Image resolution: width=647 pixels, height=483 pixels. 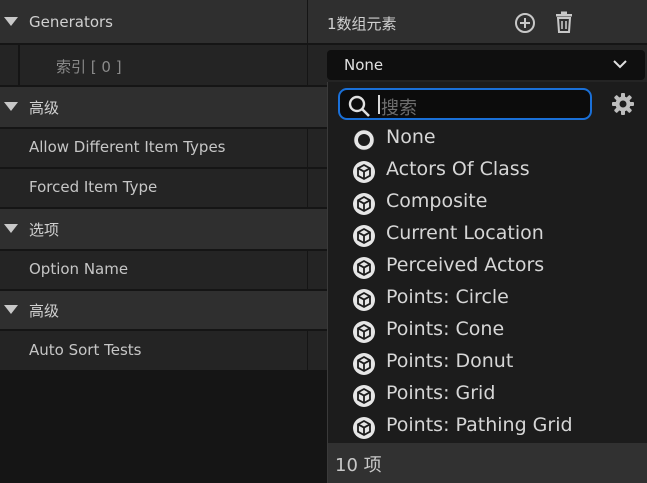 I want to click on column-separator, so click(x=307, y=21).